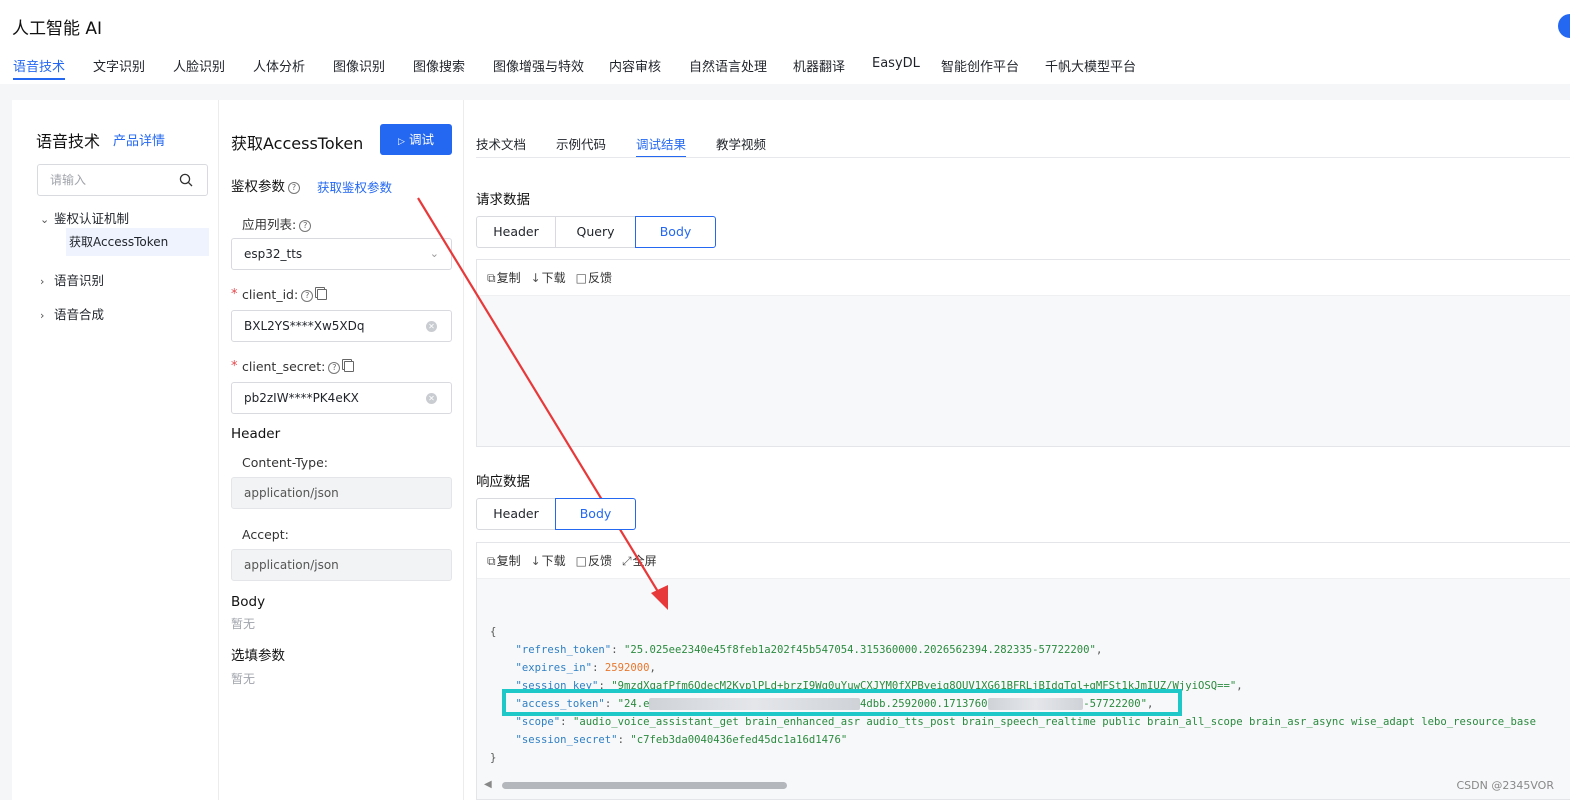  Describe the element at coordinates (488, 784) in the screenshot. I see `scroll-left-icon: ◀` at that location.